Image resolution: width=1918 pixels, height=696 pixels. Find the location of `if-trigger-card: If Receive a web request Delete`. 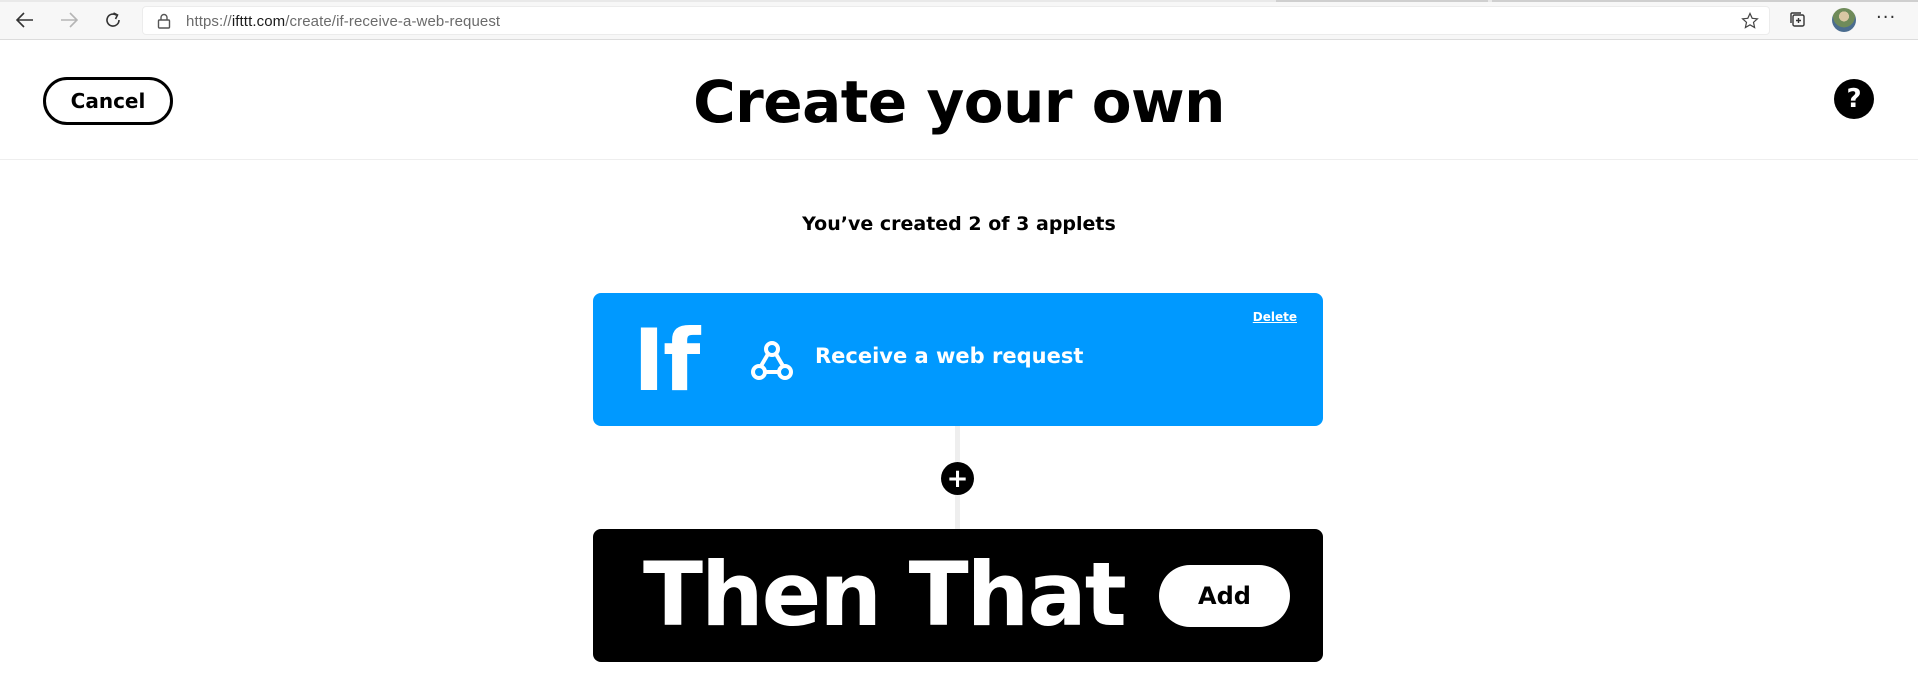

if-trigger-card: If Receive a web request Delete is located at coordinates (958, 359).